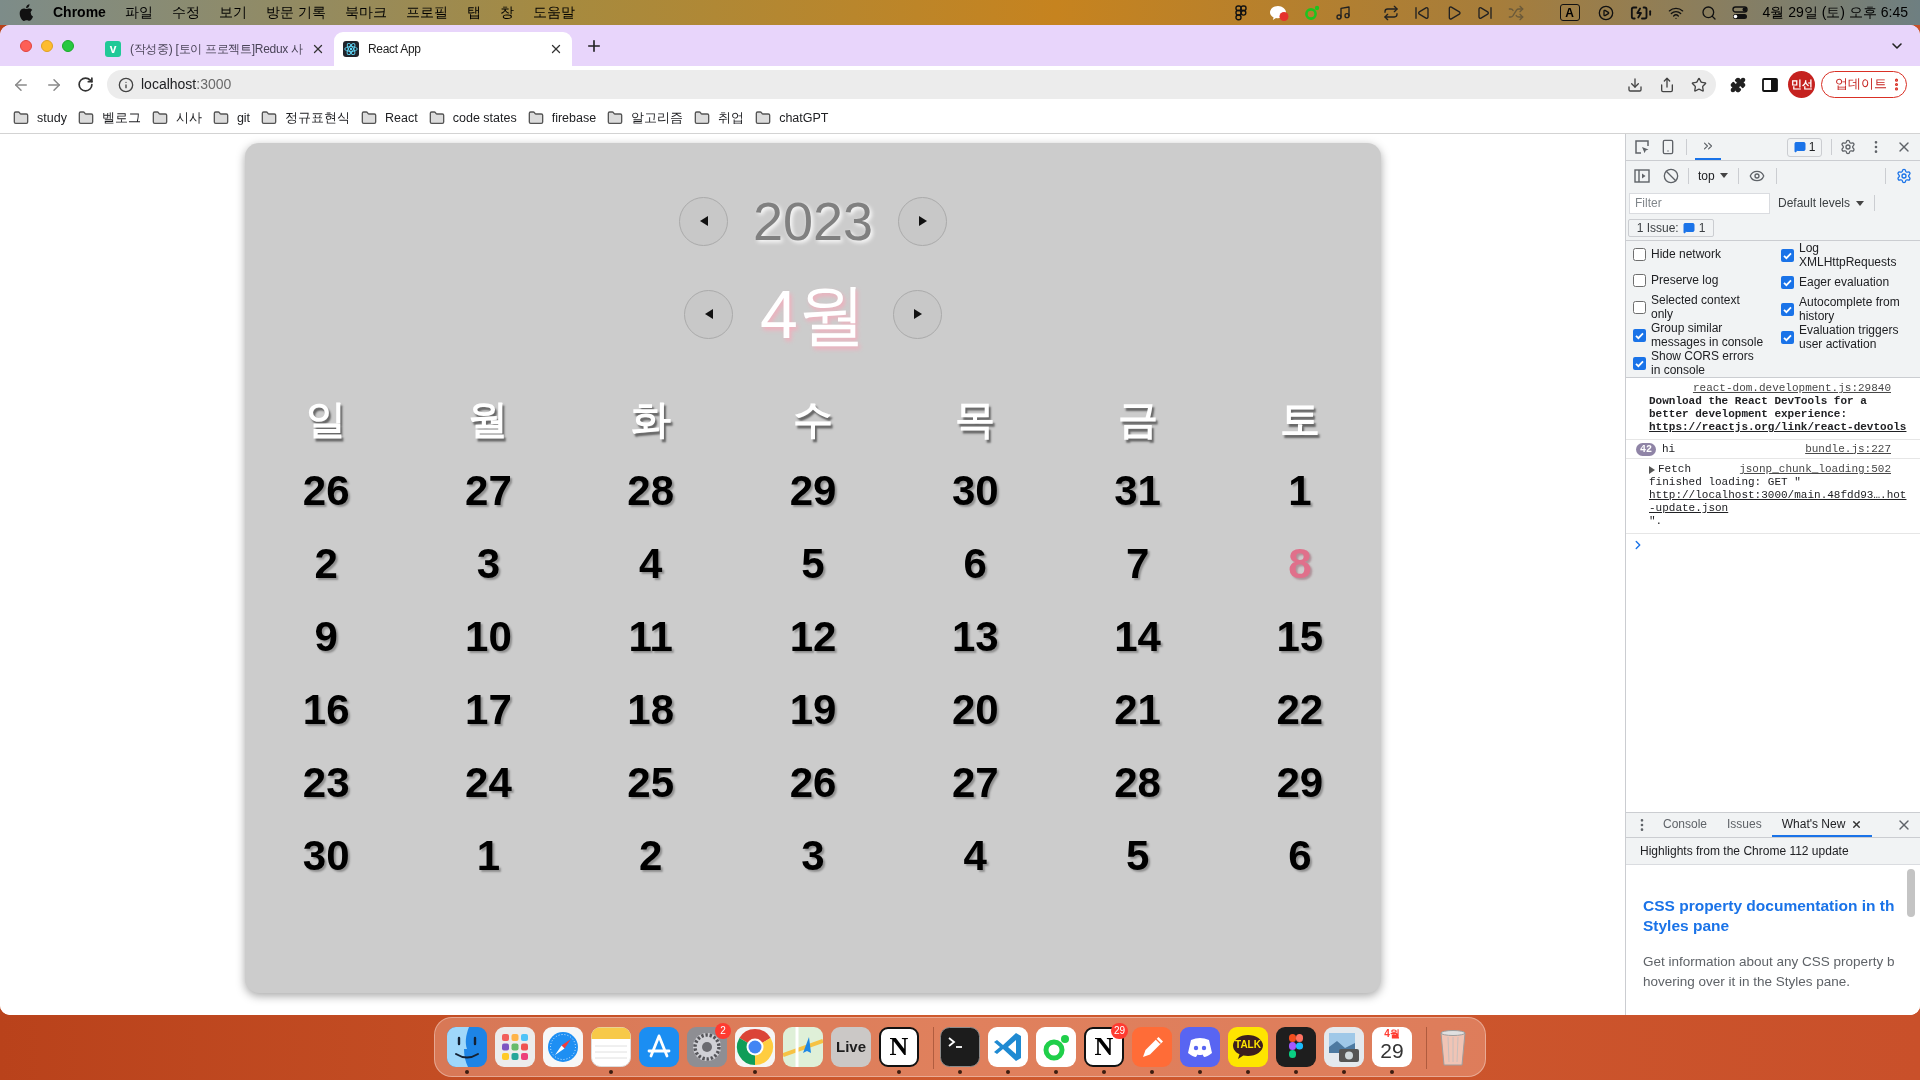 The image size is (1920, 1080). What do you see at coordinates (1642, 147) in the screenshot?
I see `inspect-element-icon` at bounding box center [1642, 147].